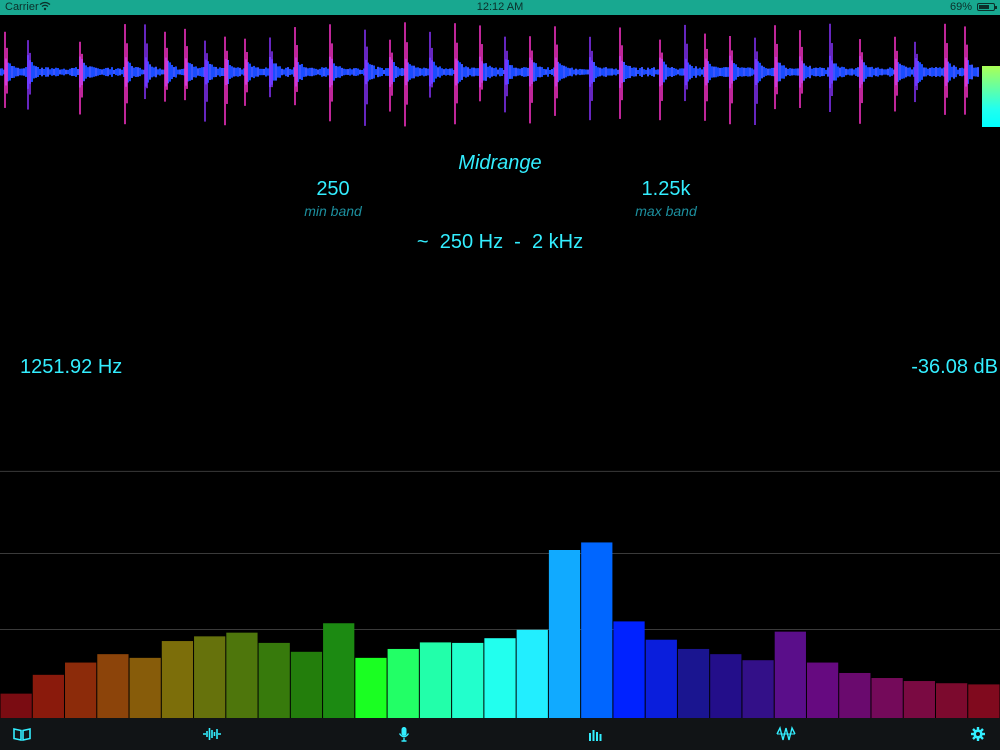  Describe the element at coordinates (987, 7) in the screenshot. I see `battery-icon` at that location.